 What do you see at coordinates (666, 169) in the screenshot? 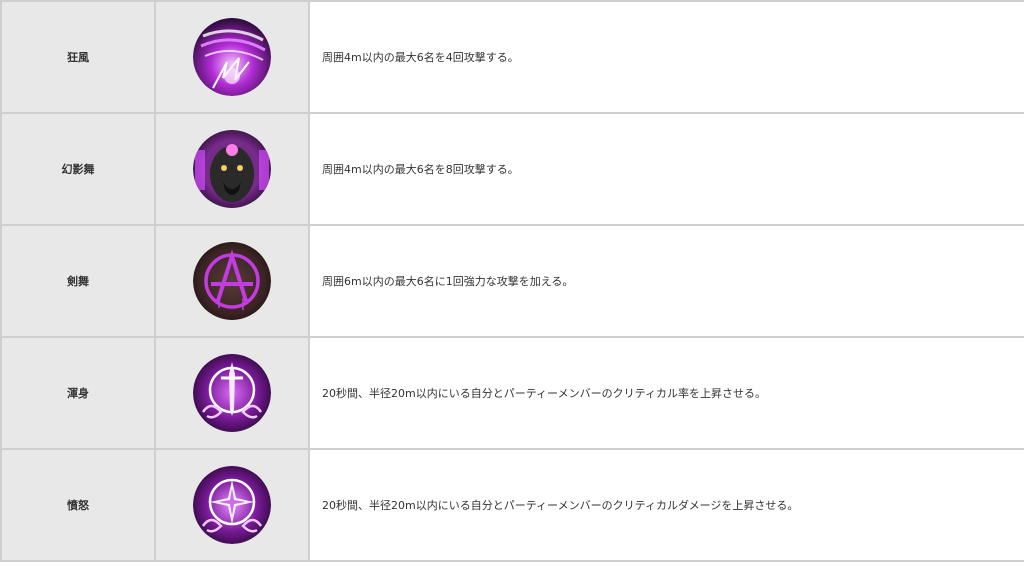
I see `skill-description: 周囲4m以内の最大6名を8回攻撃する。` at bounding box center [666, 169].